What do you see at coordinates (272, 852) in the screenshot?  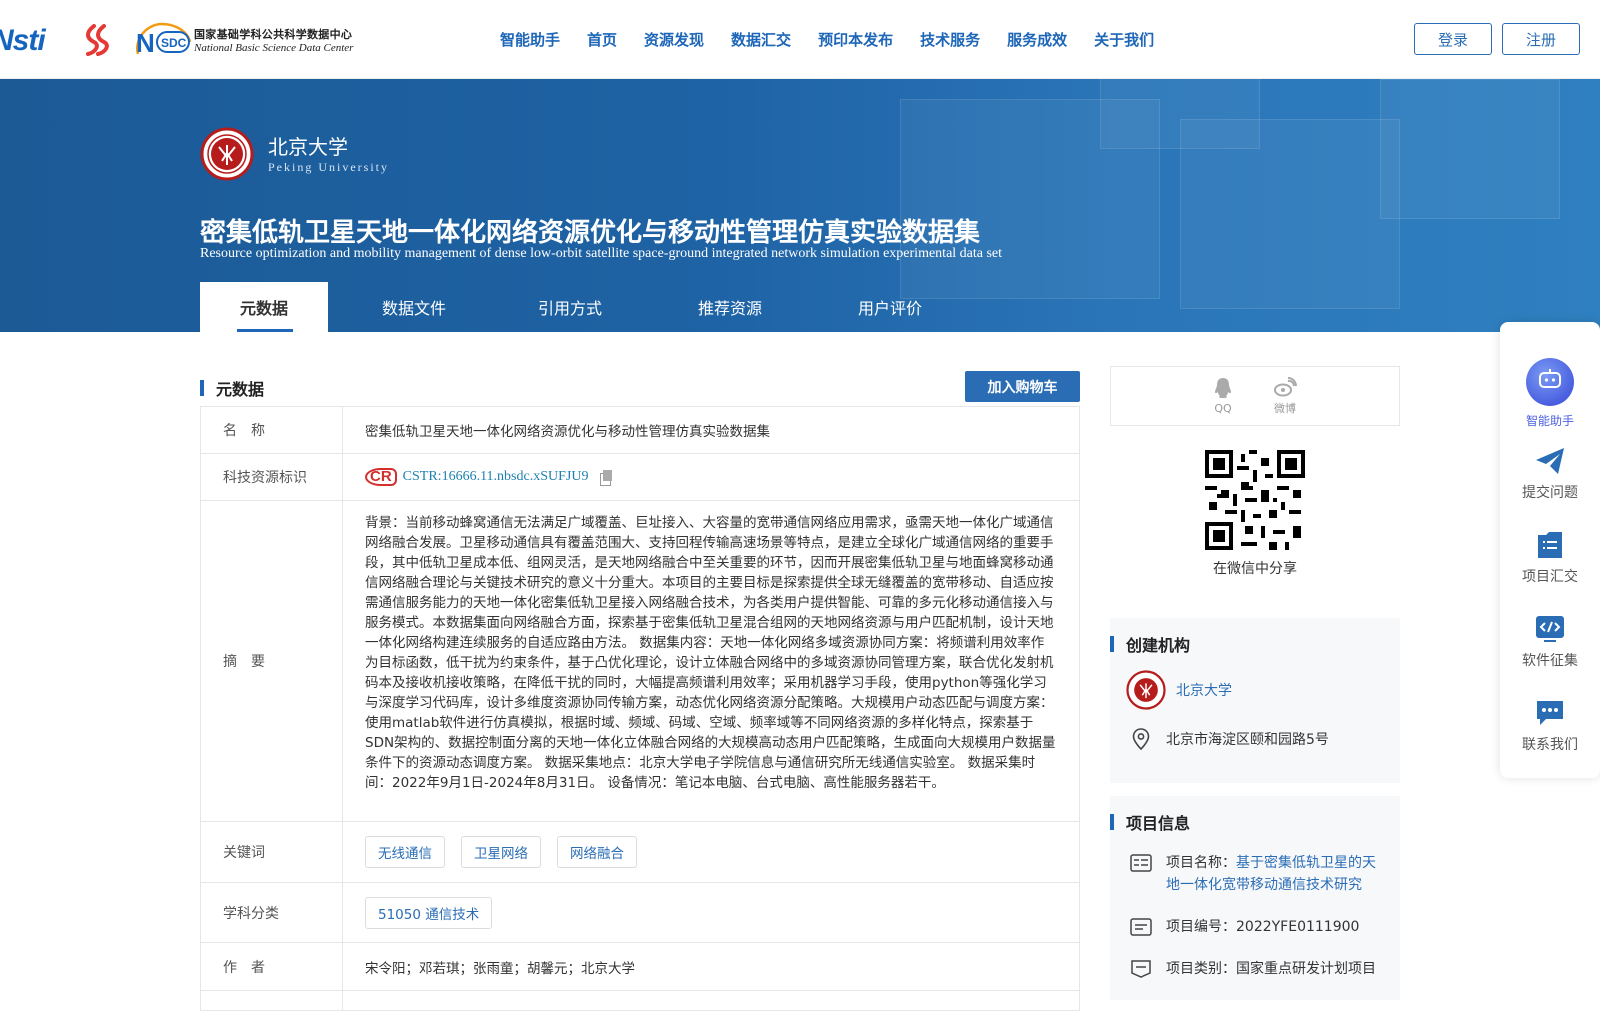 I see `field-label: 关键词` at bounding box center [272, 852].